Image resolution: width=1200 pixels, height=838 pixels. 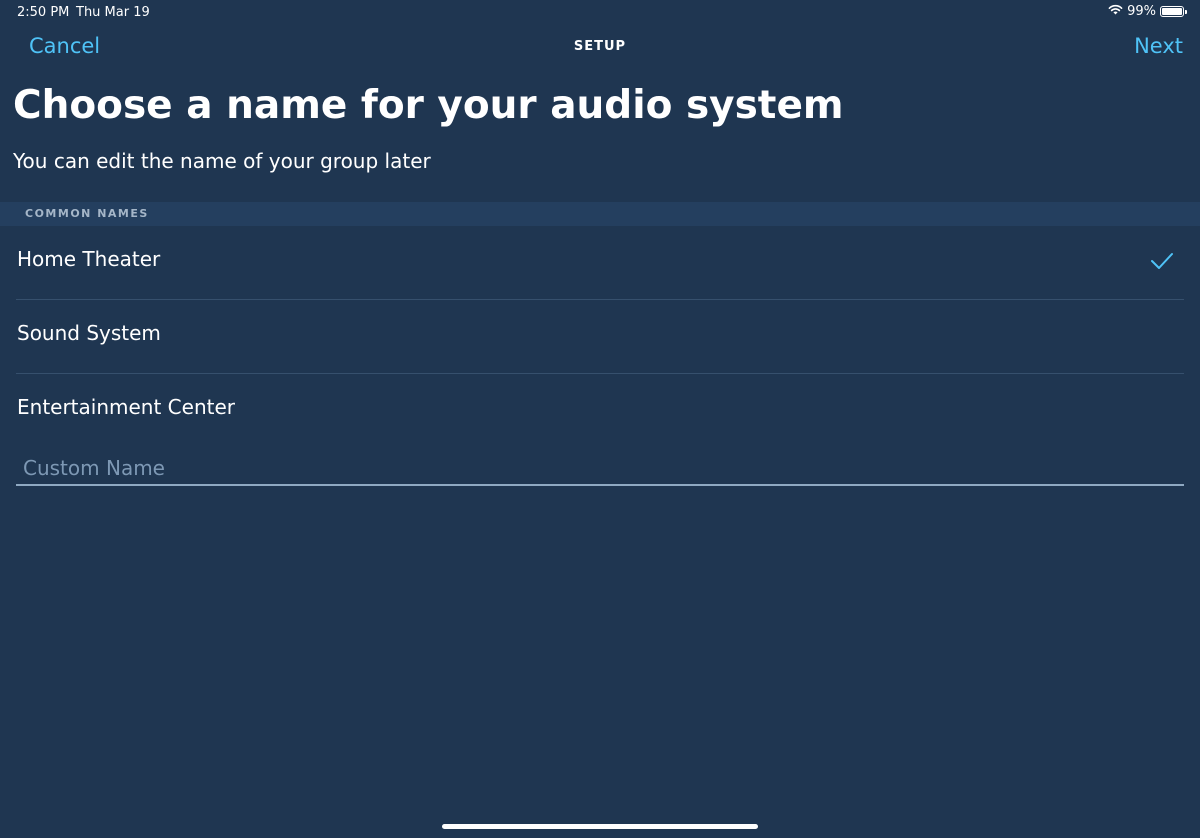 What do you see at coordinates (1158, 46) in the screenshot?
I see `next-button: Next` at bounding box center [1158, 46].